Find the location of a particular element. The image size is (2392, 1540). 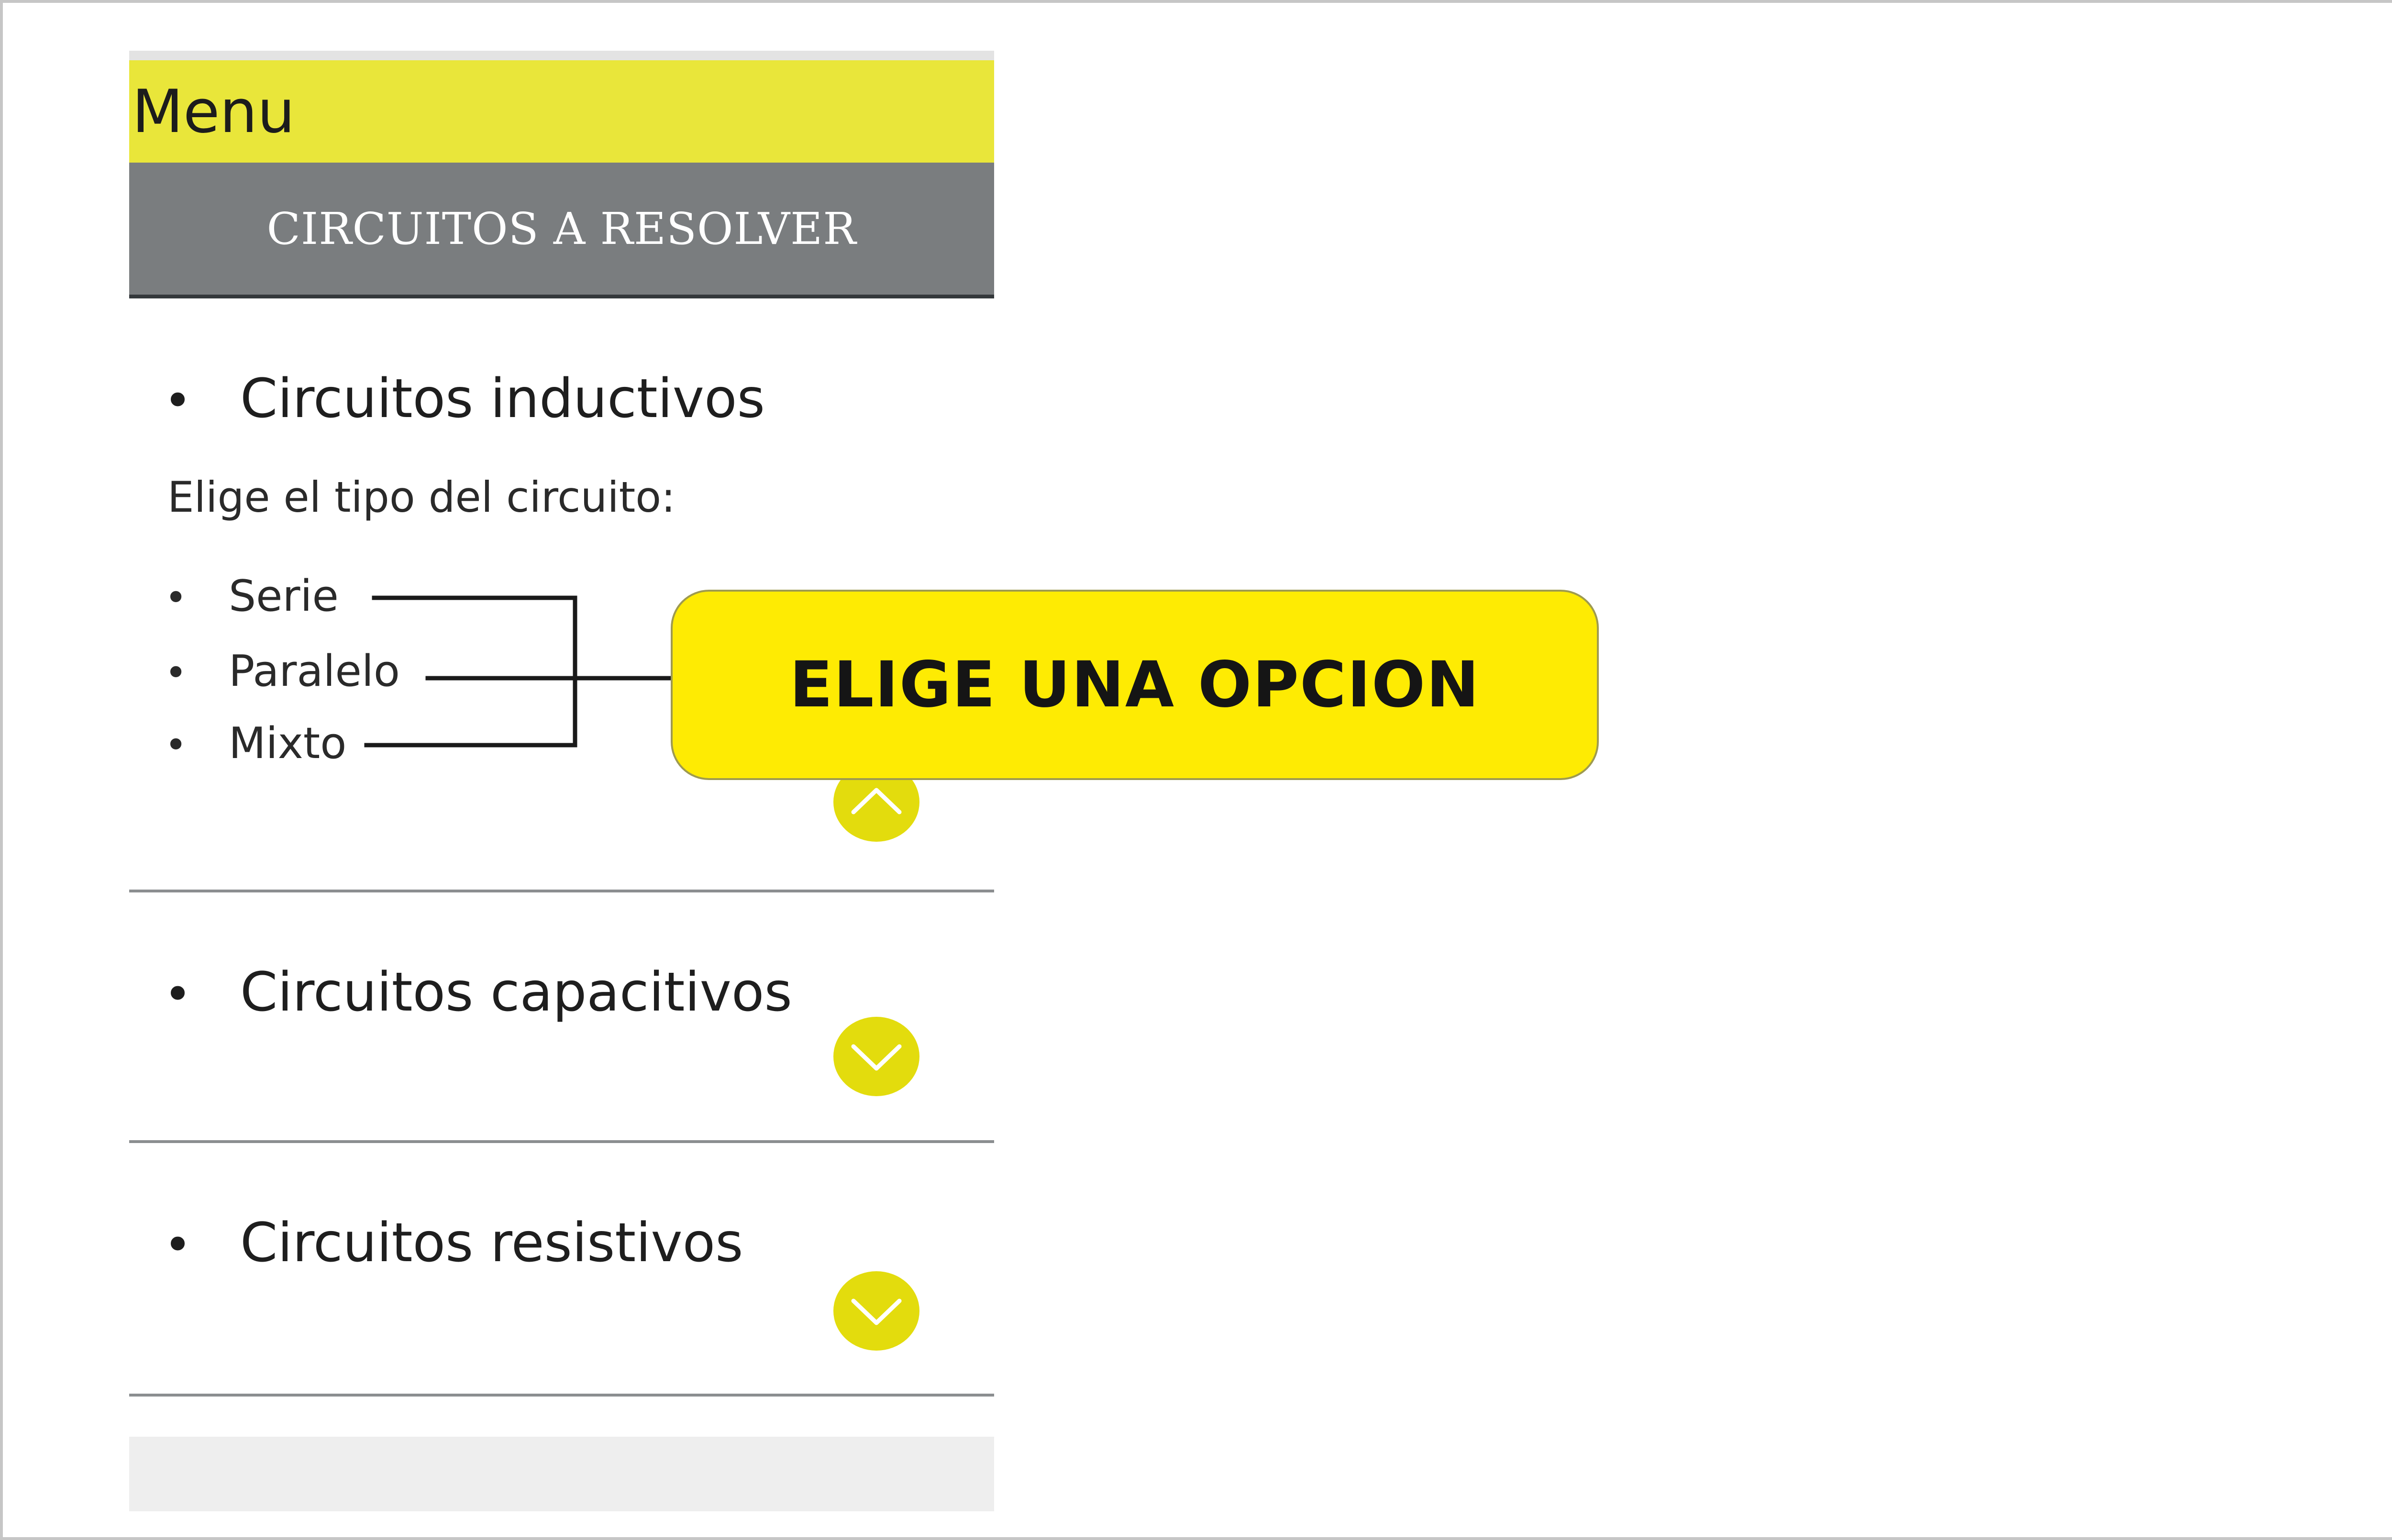

accordion-title: Circuitos capacitivos is located at coordinates (516, 992).